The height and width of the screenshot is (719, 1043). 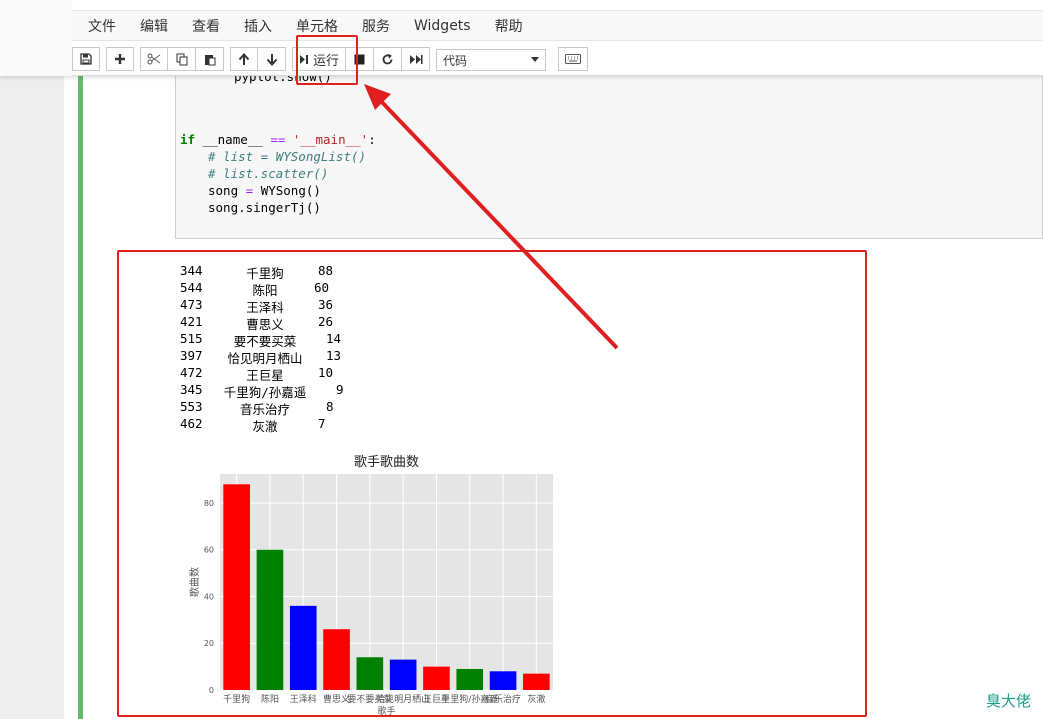 I want to click on cell-type-value: 代码, so click(x=455, y=60).